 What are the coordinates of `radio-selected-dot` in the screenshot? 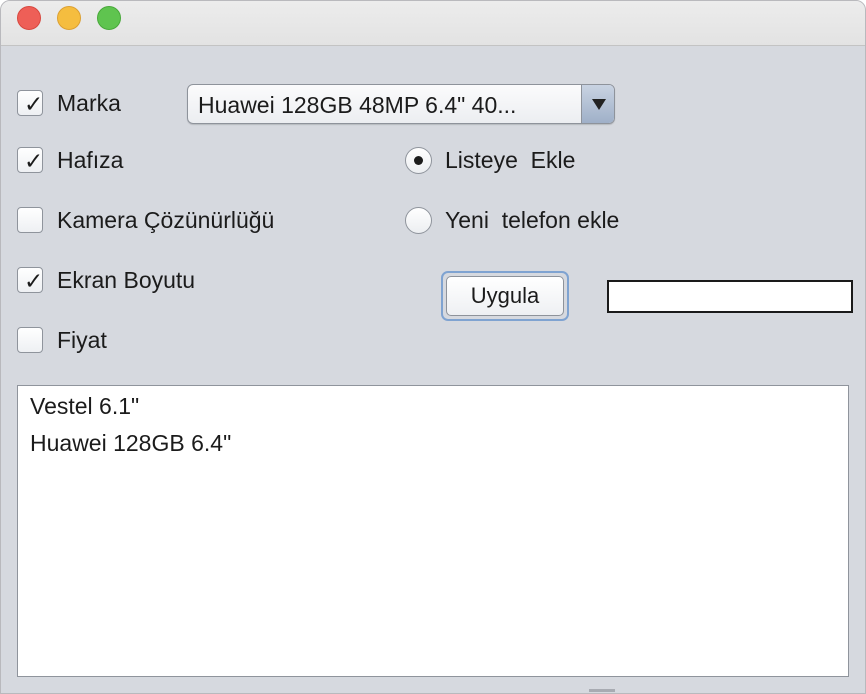 It's located at (418, 160).